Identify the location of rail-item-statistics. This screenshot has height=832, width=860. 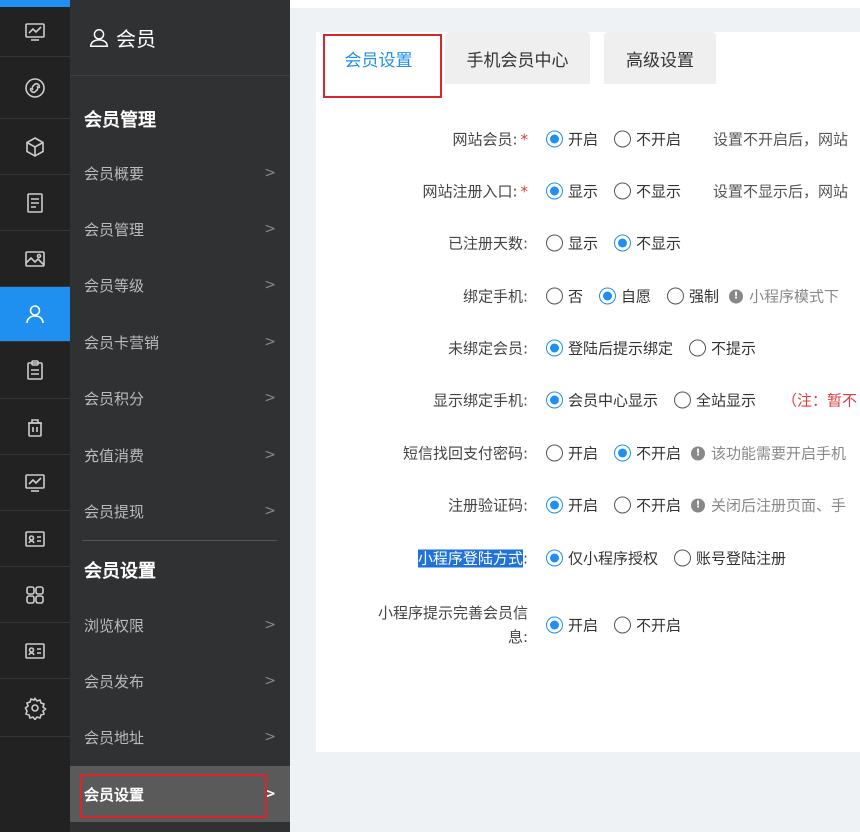
(35, 483).